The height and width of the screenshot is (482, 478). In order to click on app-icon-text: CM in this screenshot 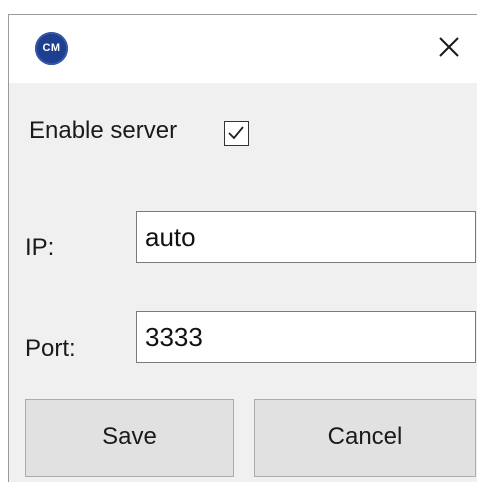, I will do `click(51, 48)`.